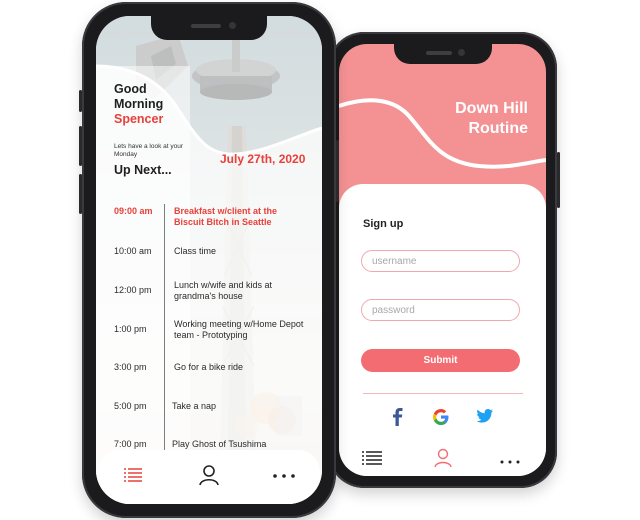  Describe the element at coordinates (383, 224) in the screenshot. I see `signup-title: Sign up` at that location.